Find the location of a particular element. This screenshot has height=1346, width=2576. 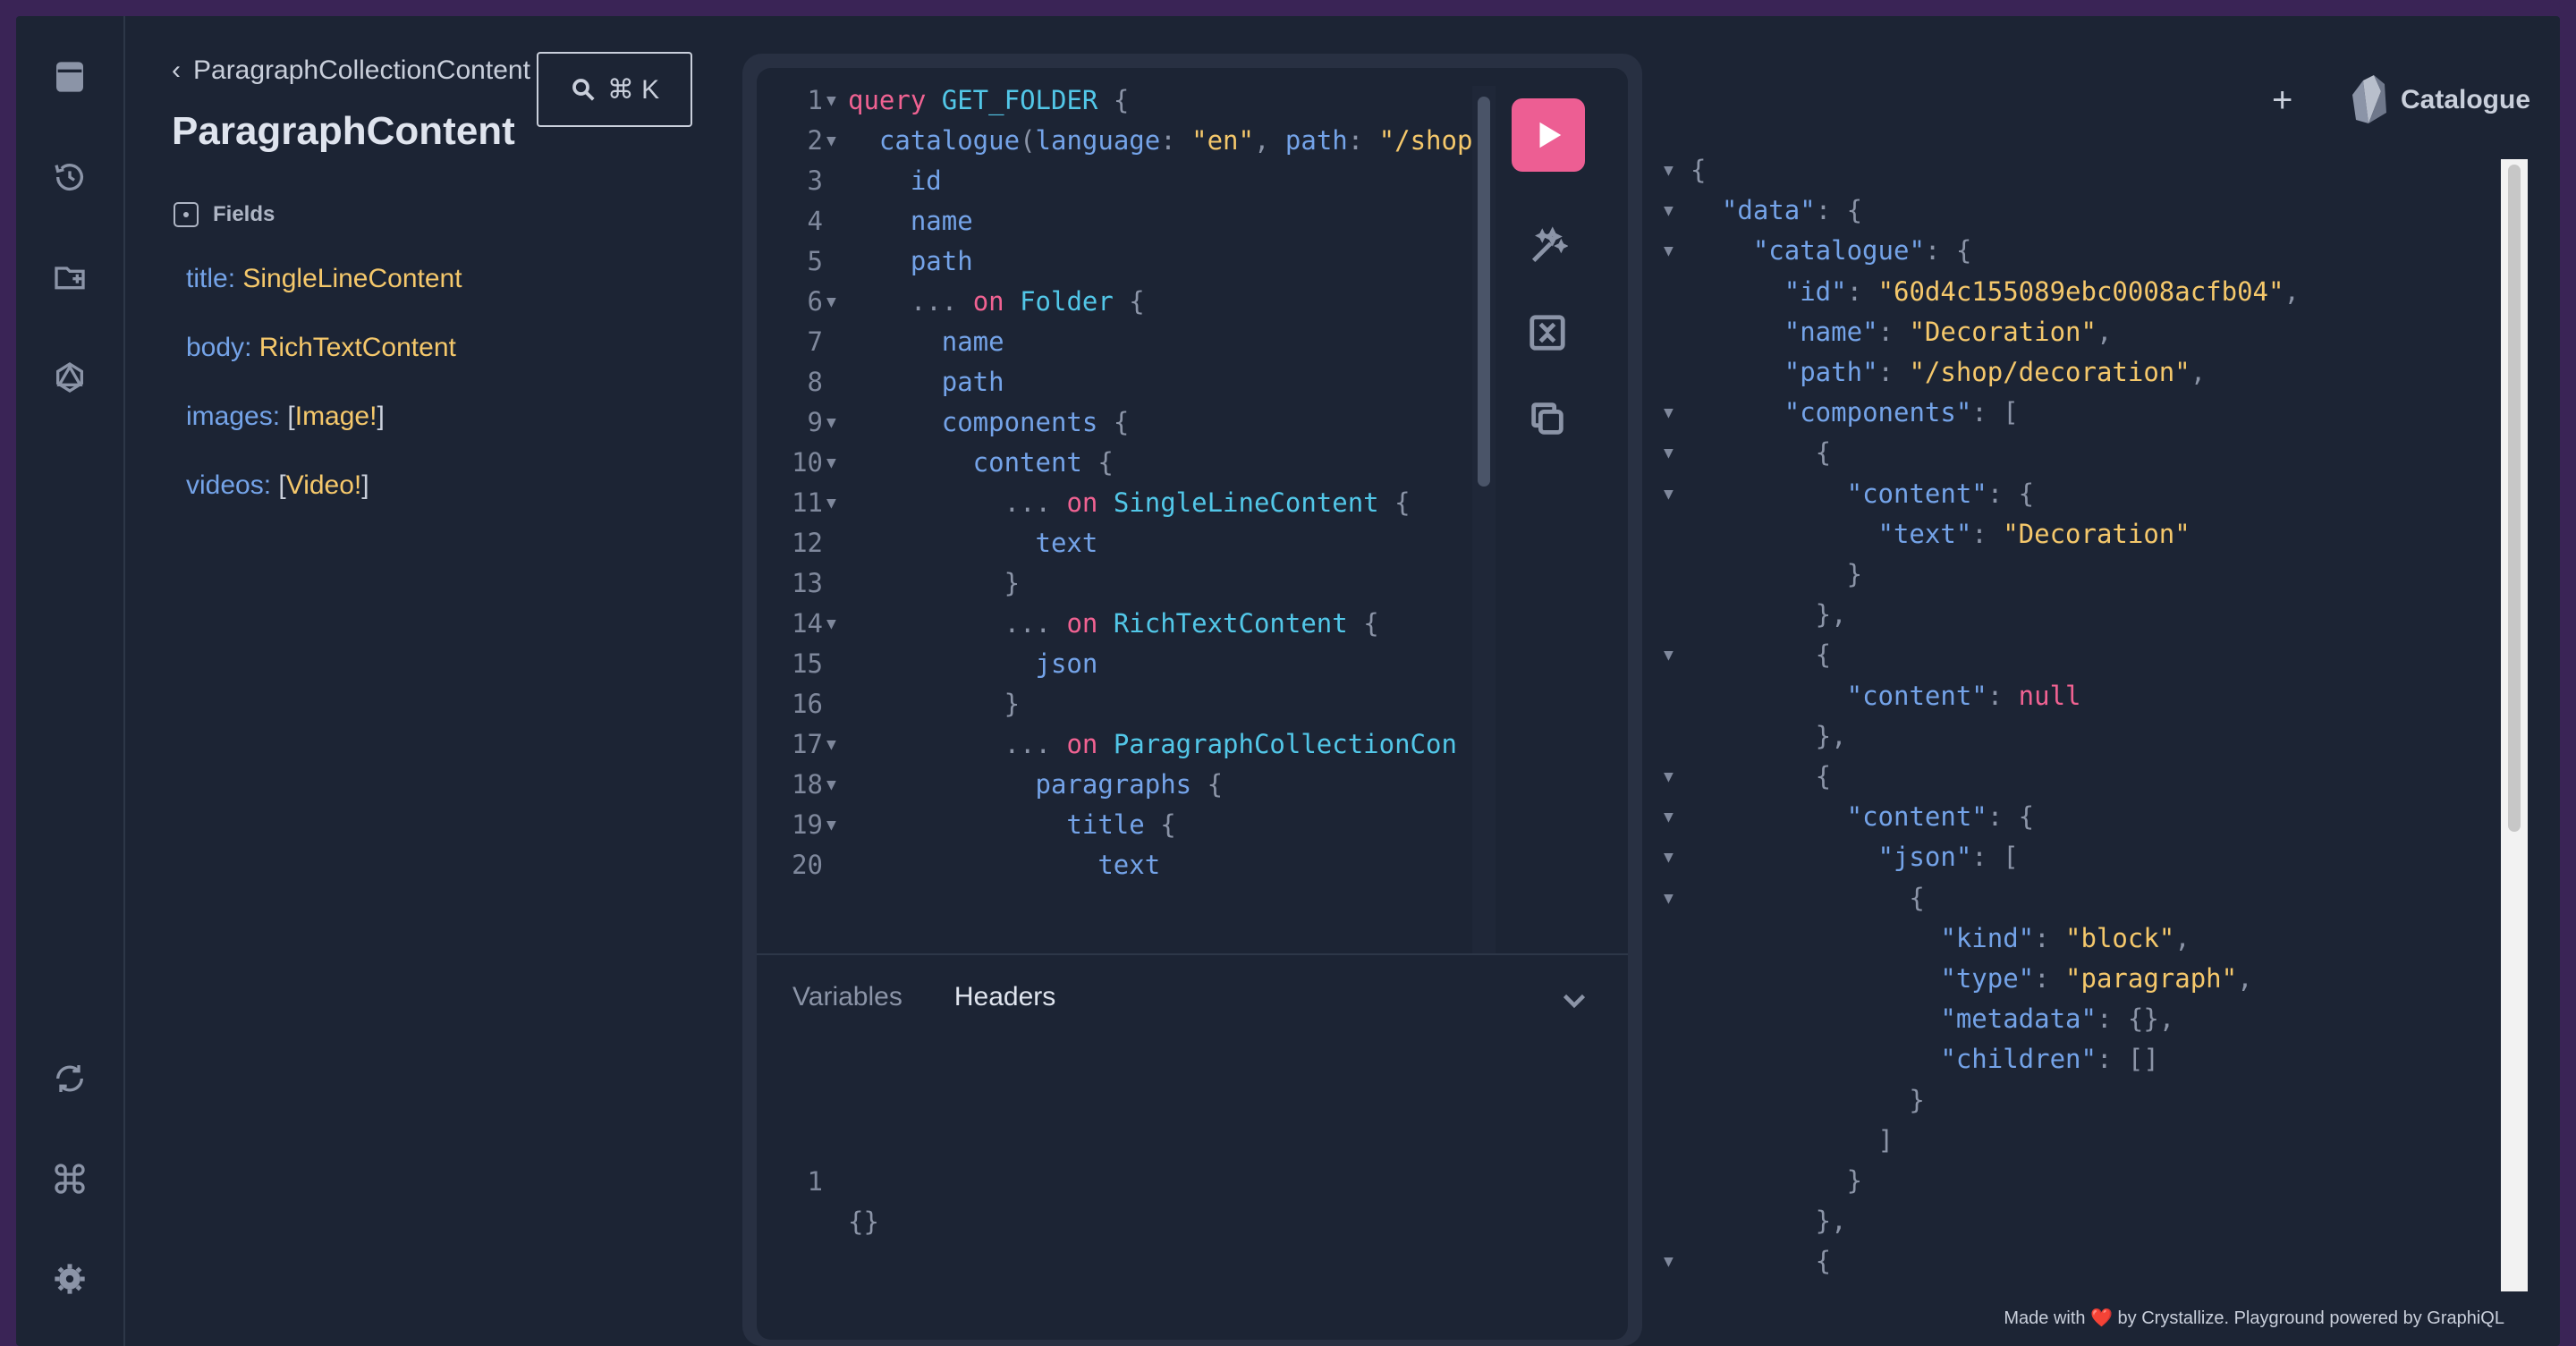

result-token: "components" is located at coordinates (1878, 412).